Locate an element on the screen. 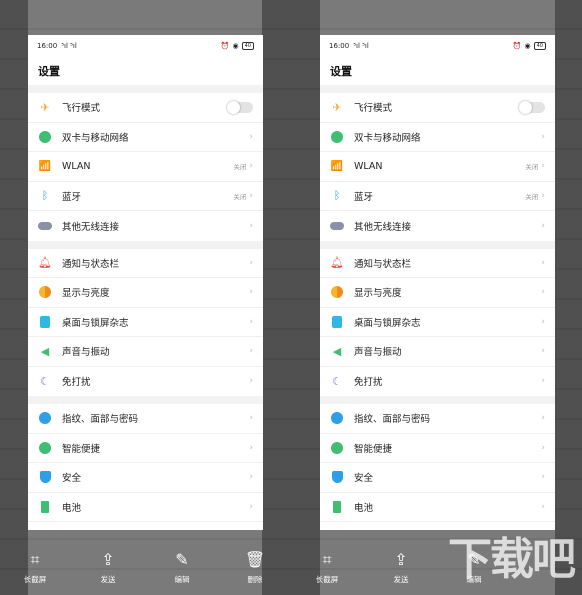 The image size is (582, 595). more-icon is located at coordinates (337, 226).